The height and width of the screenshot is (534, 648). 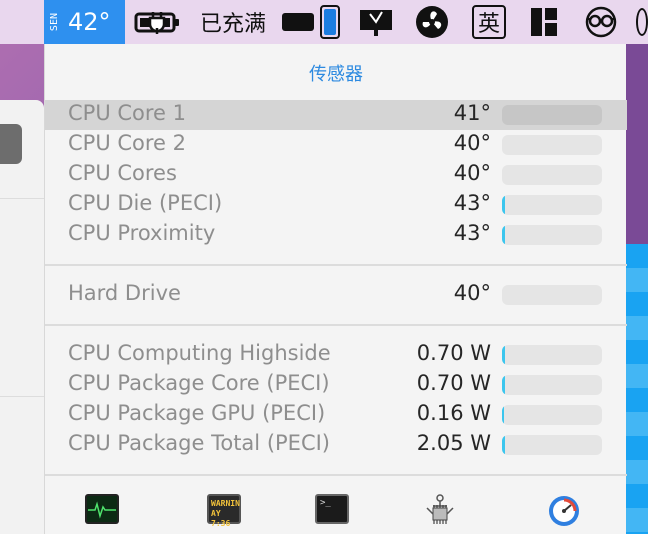 What do you see at coordinates (336, 74) in the screenshot?
I see `panel-title: 传感器` at bounding box center [336, 74].